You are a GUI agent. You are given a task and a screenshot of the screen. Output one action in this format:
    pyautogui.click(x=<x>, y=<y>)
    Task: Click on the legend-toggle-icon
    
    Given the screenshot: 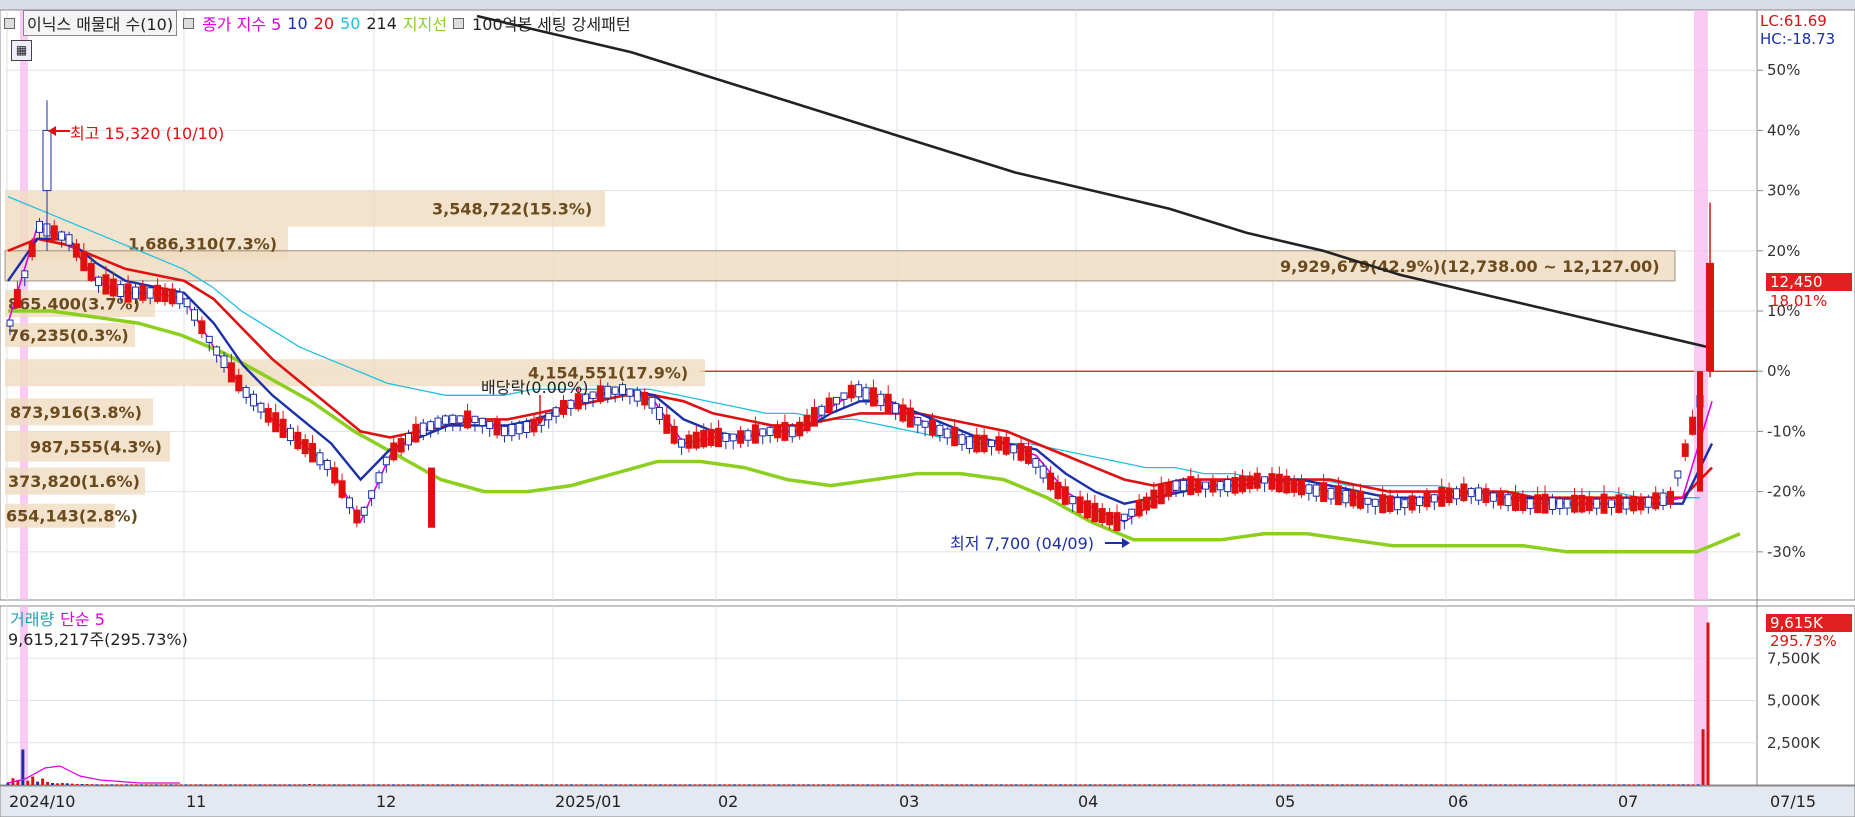 What is the action you would take?
    pyautogui.click(x=9, y=23)
    